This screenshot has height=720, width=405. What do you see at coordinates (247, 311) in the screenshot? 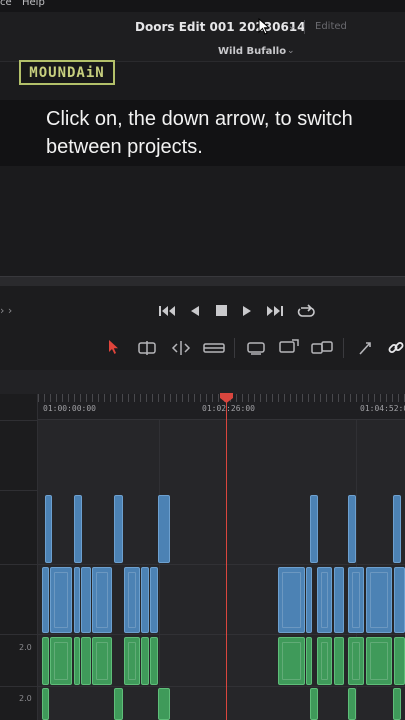
I see `play-icon` at bounding box center [247, 311].